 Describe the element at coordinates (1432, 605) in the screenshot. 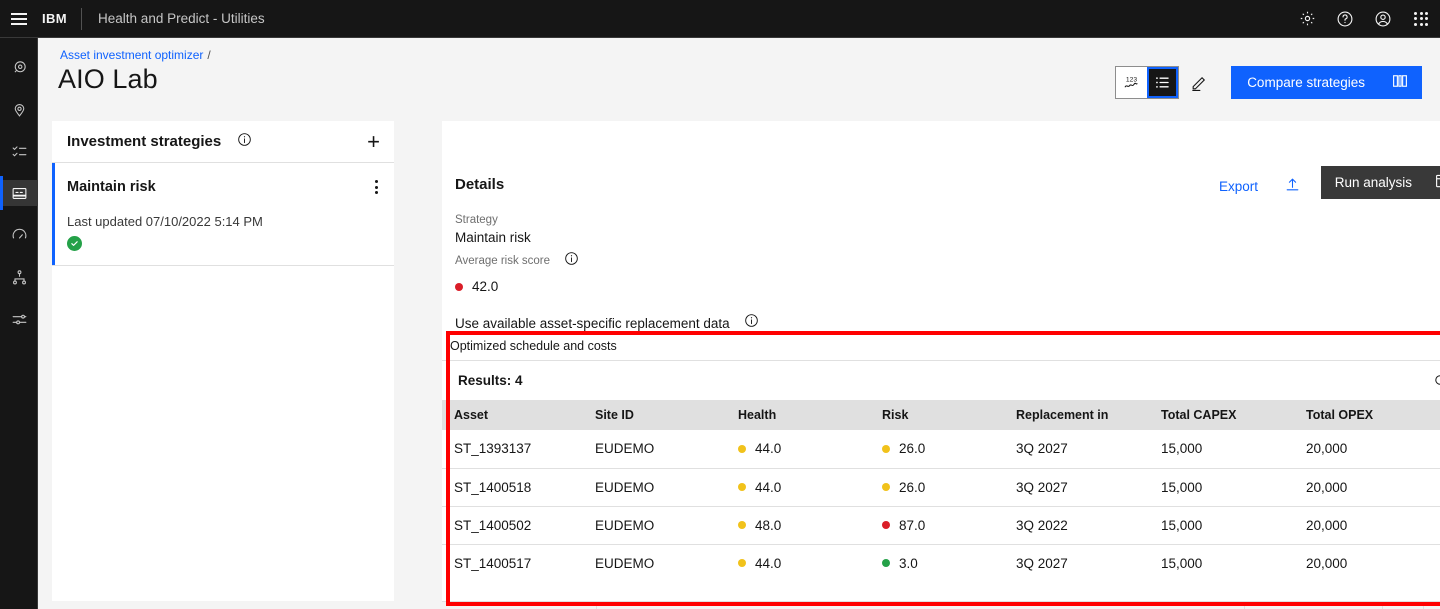

I see `chevron-right-icon` at that location.